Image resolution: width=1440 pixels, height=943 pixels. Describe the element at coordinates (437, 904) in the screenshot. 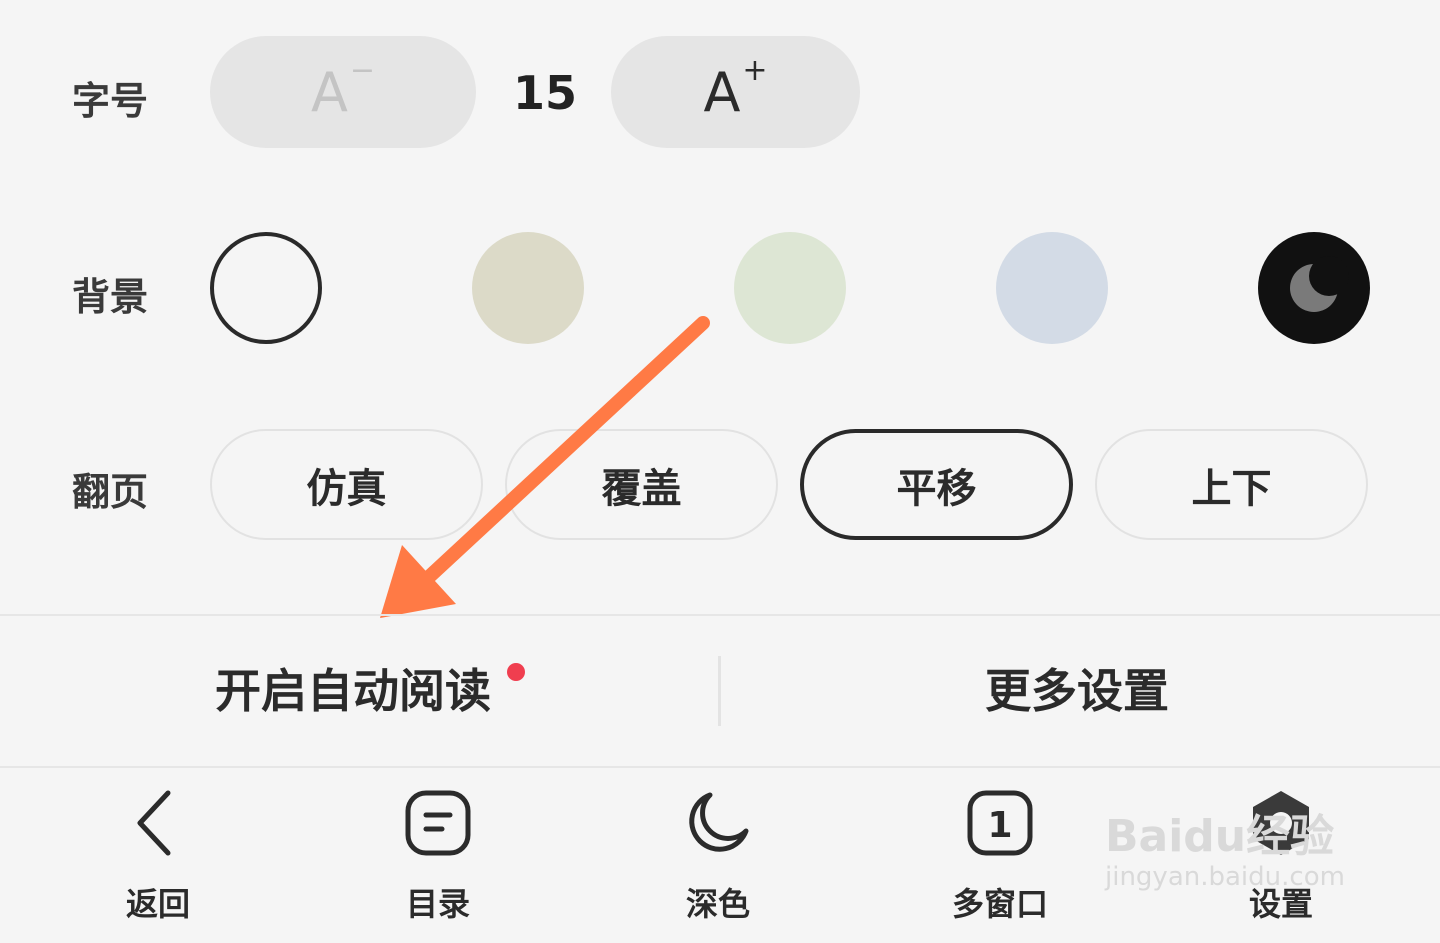

I see `nav-toc-label: 目录` at that location.